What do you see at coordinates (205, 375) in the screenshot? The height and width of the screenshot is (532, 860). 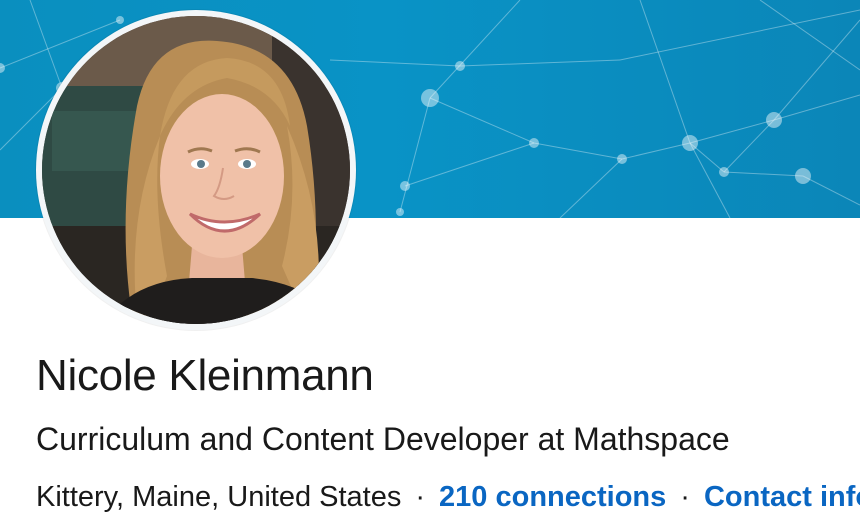 I see `profile-name: Nicole Kleinmann` at bounding box center [205, 375].